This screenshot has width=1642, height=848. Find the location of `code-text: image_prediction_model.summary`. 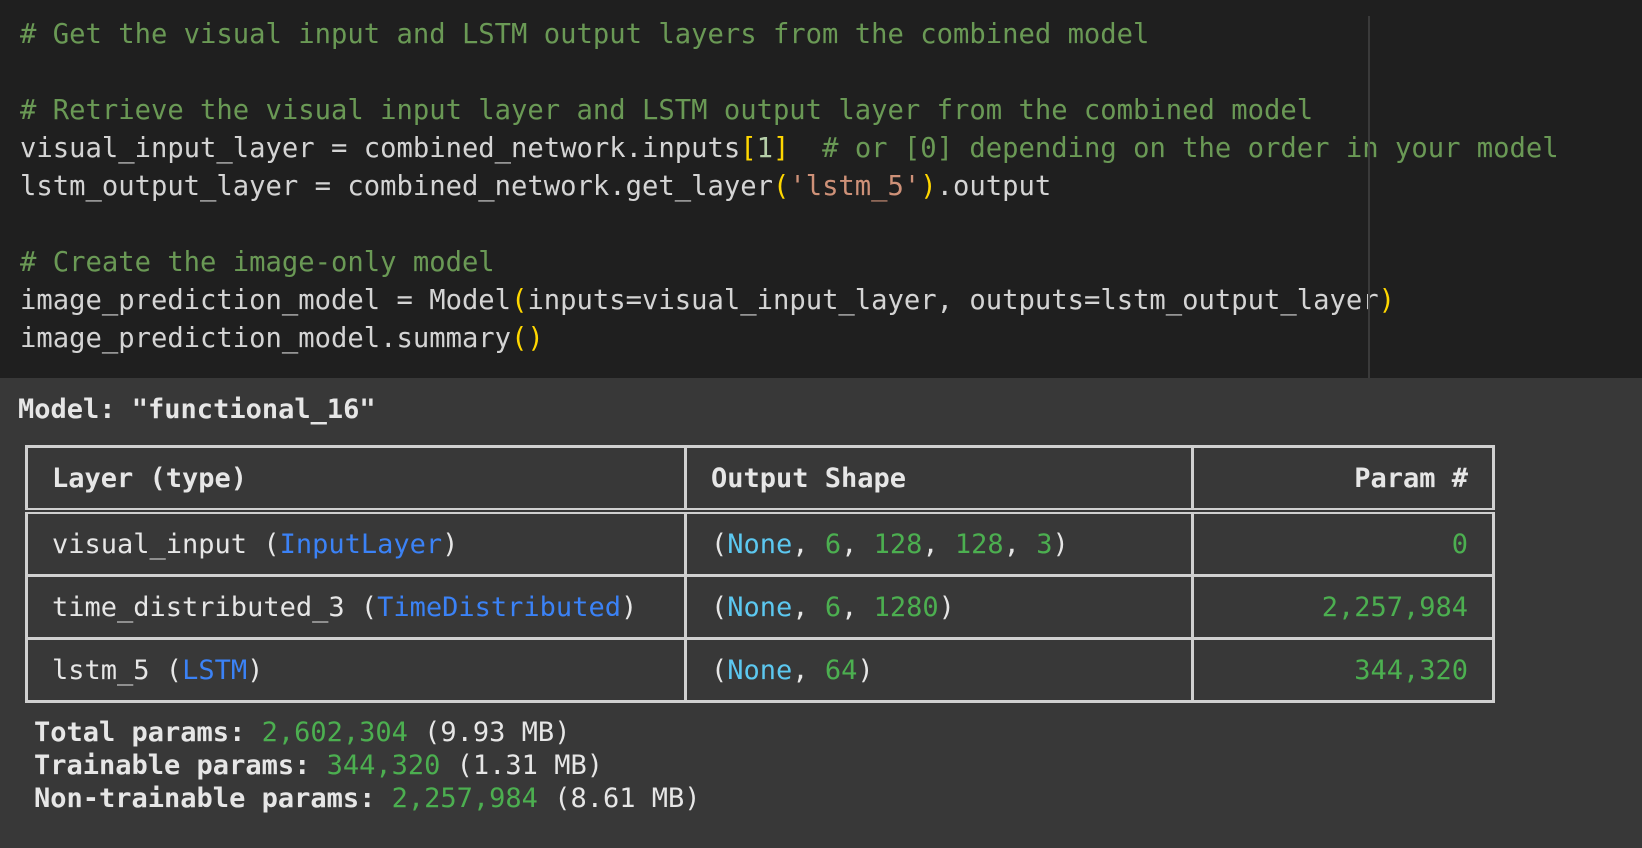

code-text: image_prediction_model.summary is located at coordinates (266, 338).